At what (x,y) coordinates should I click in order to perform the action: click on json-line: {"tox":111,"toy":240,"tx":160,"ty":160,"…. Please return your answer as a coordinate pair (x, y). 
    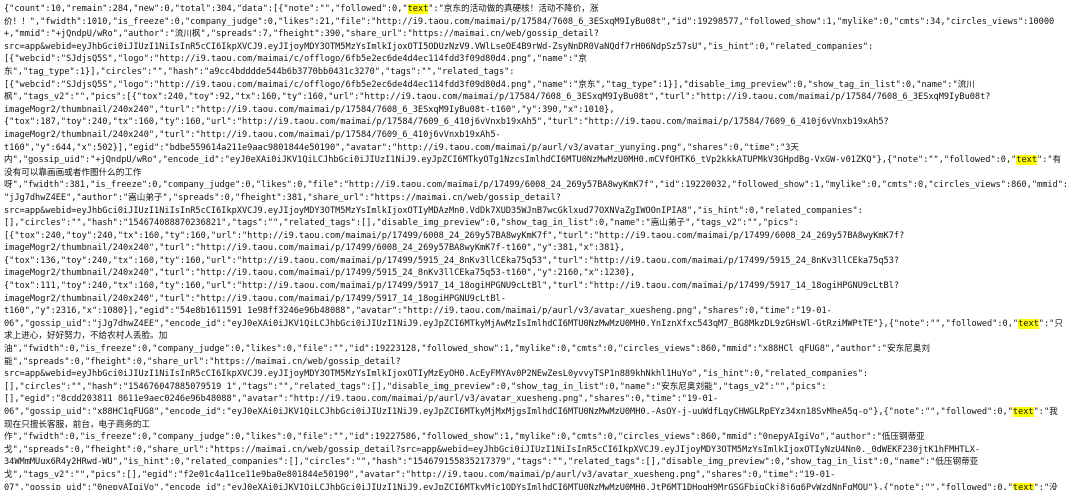
    Looking at the image, I should click on (452, 286).